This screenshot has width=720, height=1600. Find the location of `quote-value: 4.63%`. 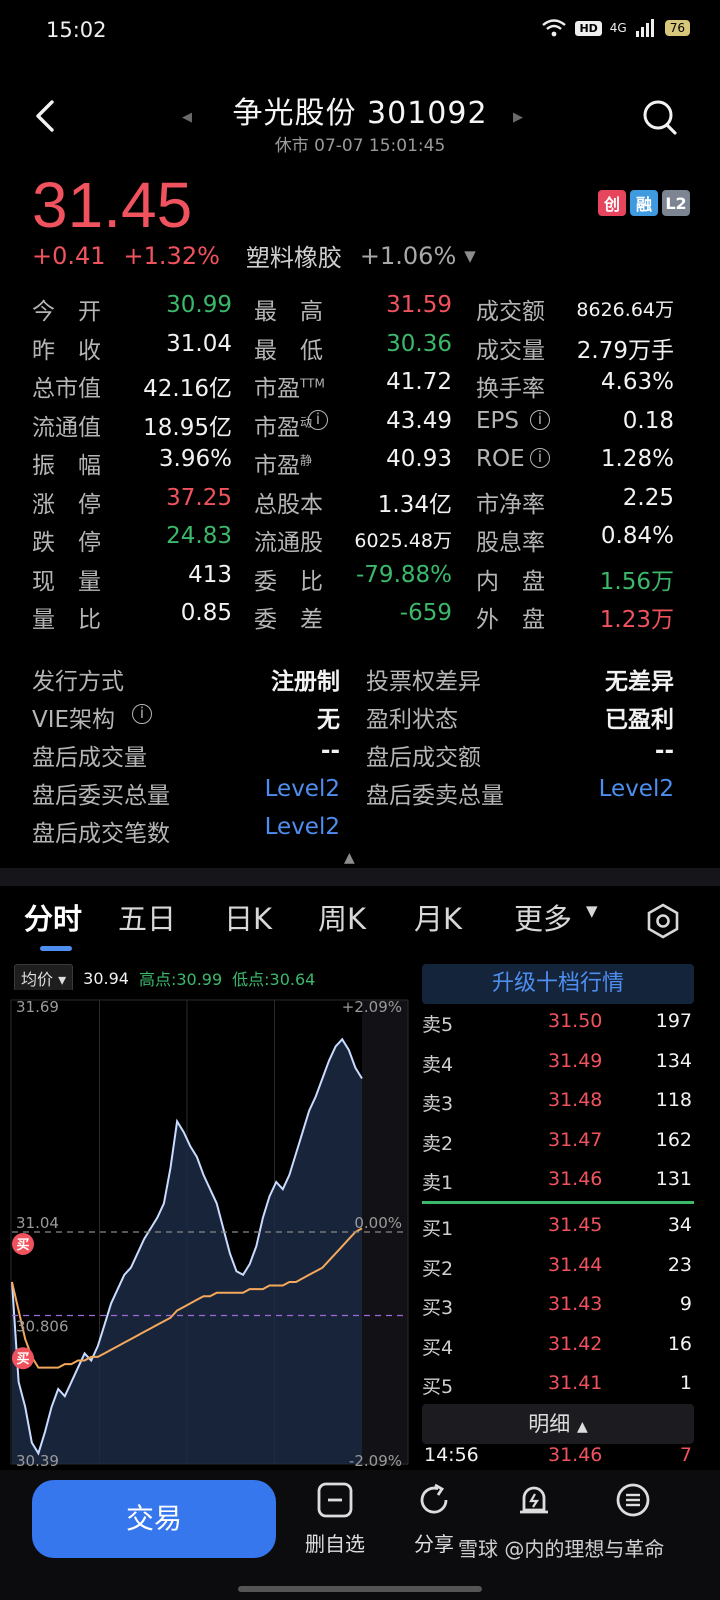

quote-value: 4.63% is located at coordinates (637, 382).